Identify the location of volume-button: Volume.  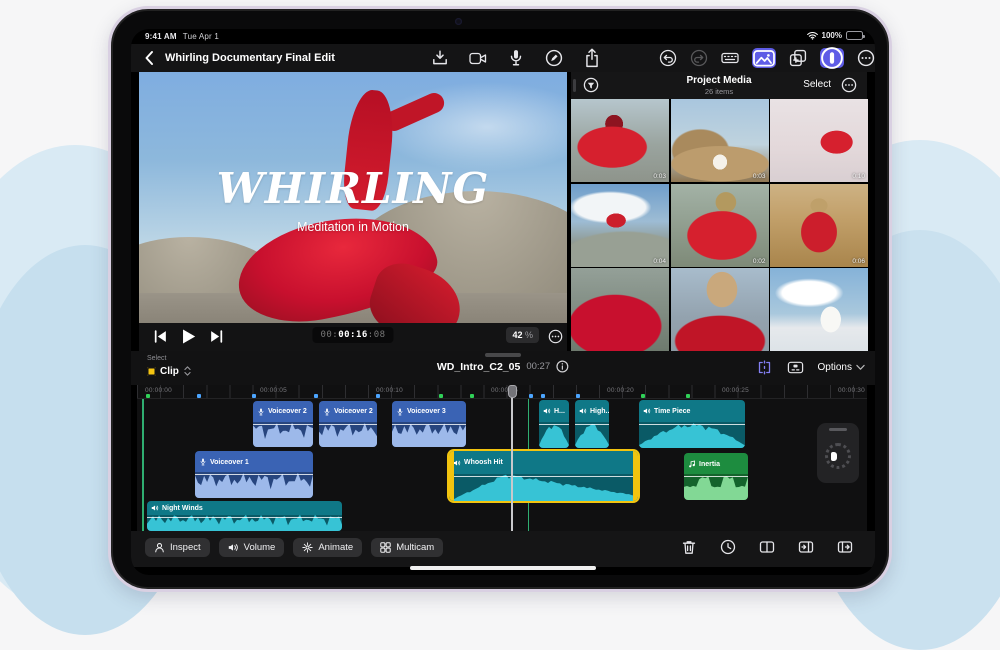
(251, 547).